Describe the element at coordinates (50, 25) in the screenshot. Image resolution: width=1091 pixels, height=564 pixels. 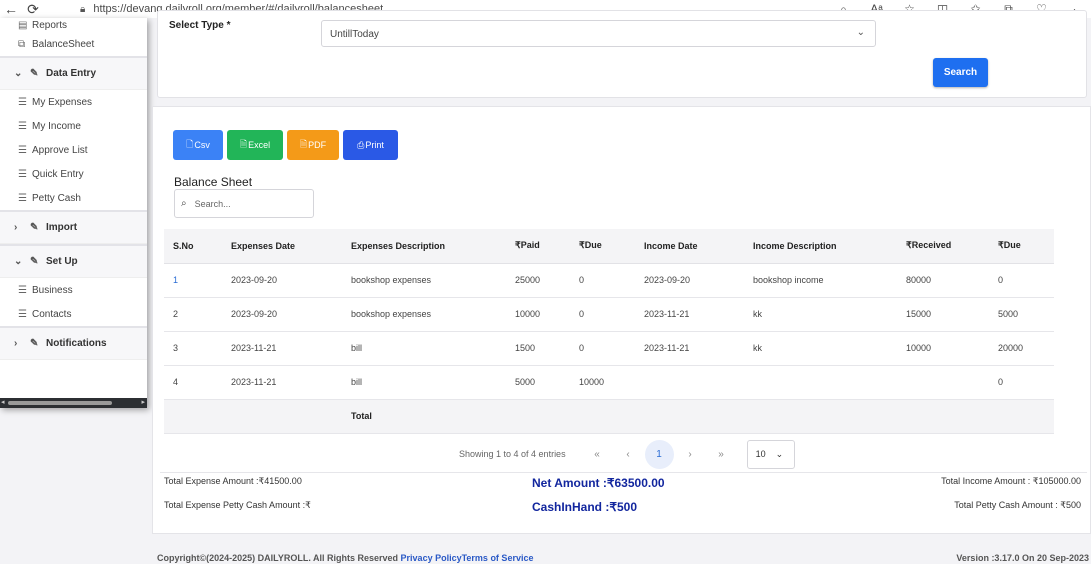
I see `sidebar-item-label: Reports` at that location.